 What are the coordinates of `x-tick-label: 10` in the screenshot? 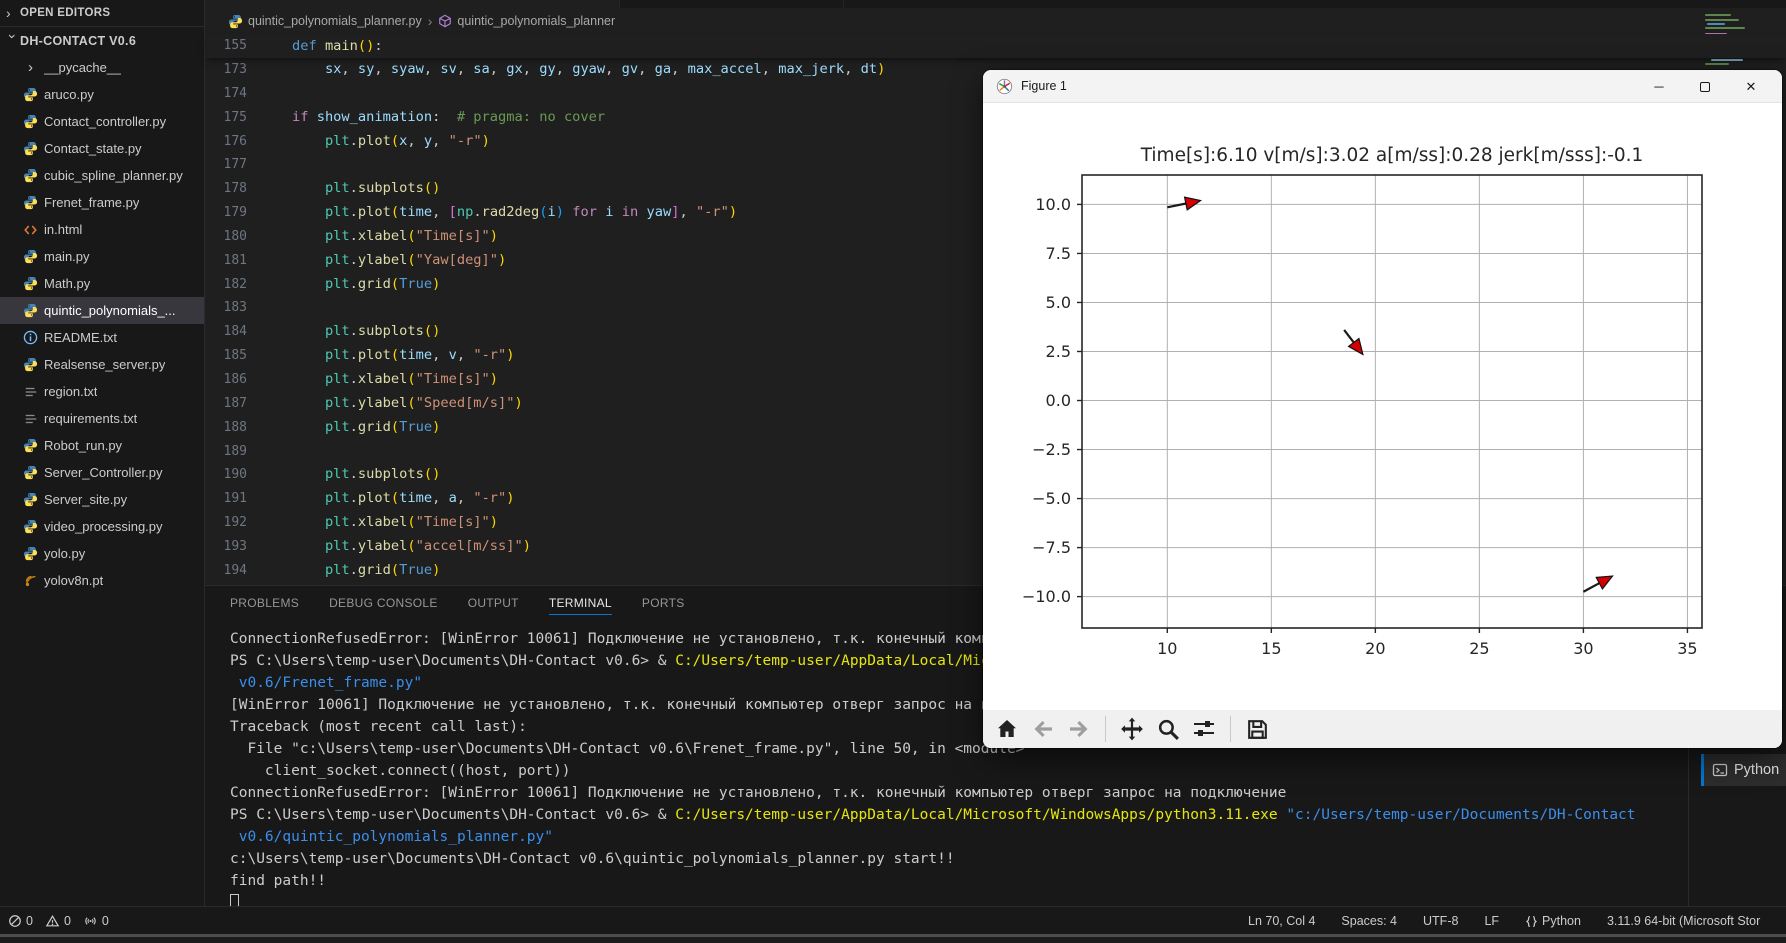 It's located at (1167, 648).